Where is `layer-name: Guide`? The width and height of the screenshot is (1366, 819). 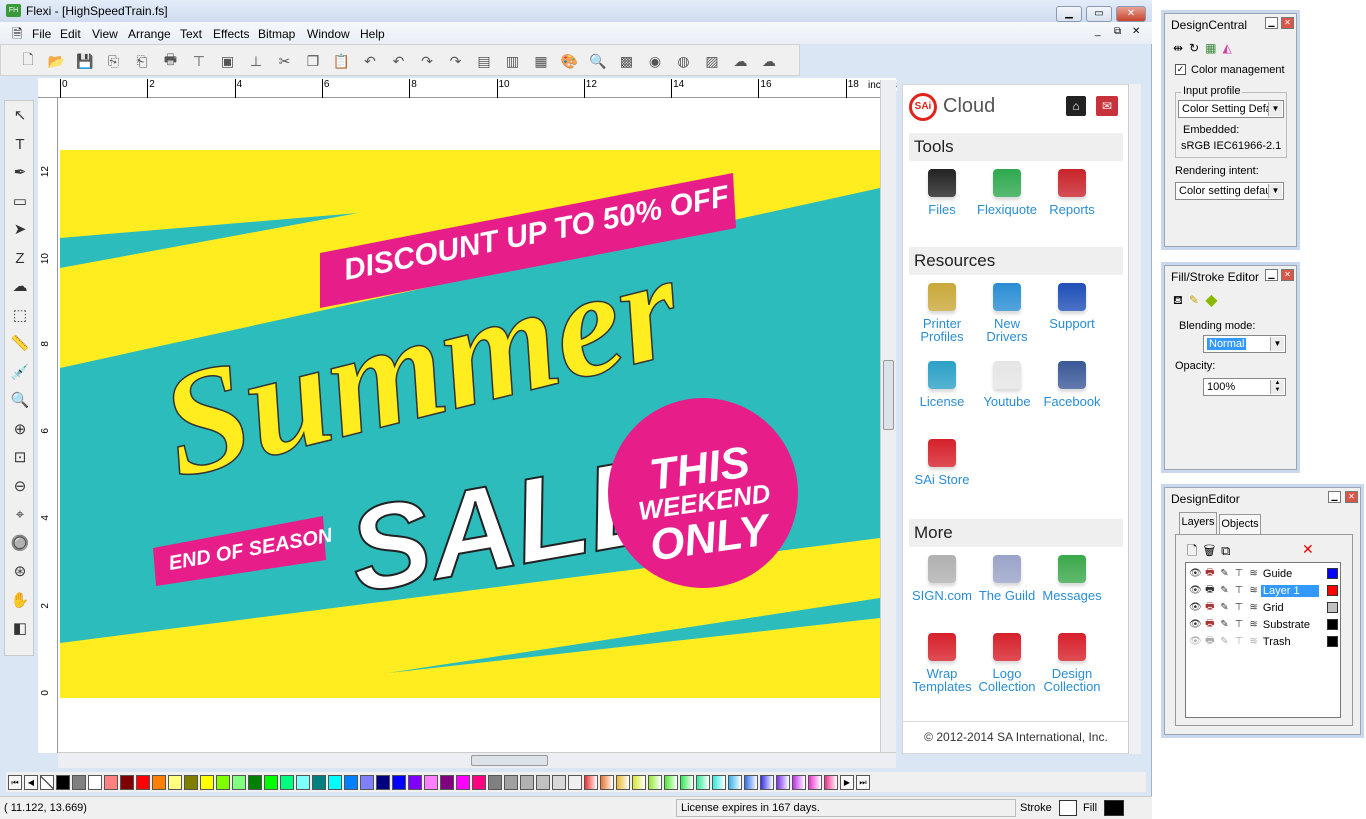
layer-name: Guide is located at coordinates (1290, 574).